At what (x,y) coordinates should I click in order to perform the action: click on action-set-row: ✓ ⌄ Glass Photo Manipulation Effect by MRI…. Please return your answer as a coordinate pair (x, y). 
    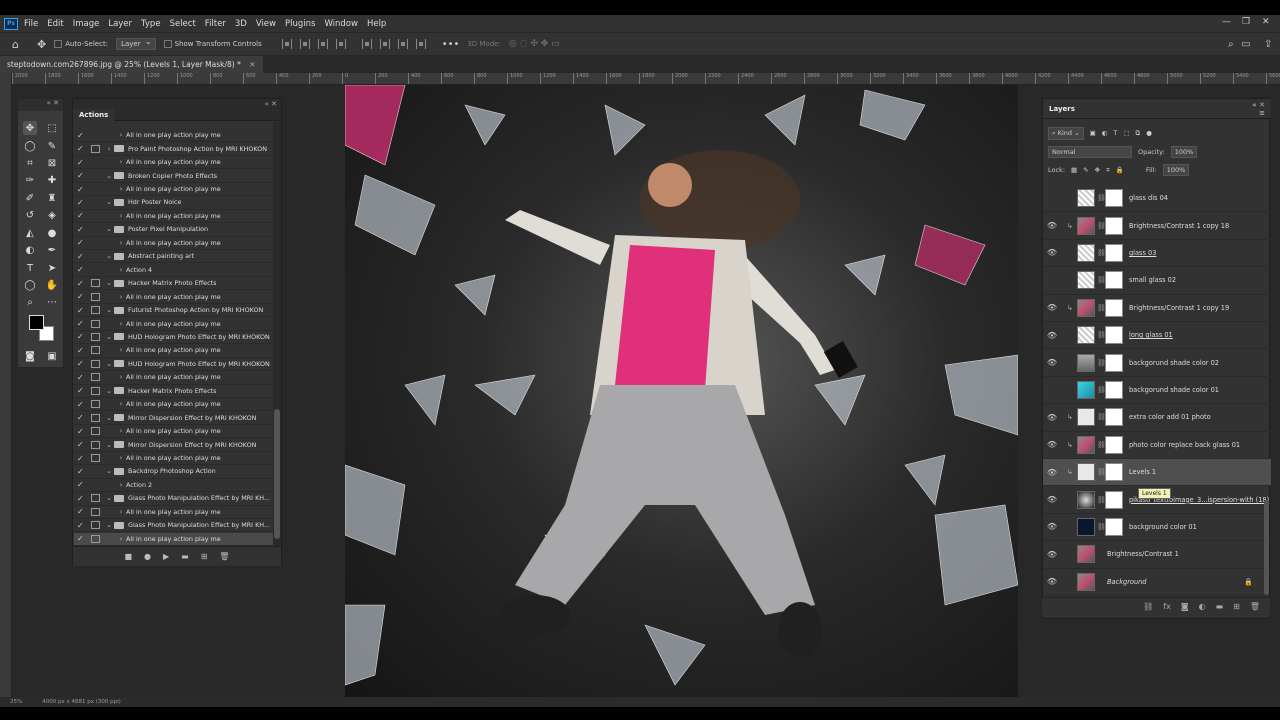
    Looking at the image, I should click on (173, 499).